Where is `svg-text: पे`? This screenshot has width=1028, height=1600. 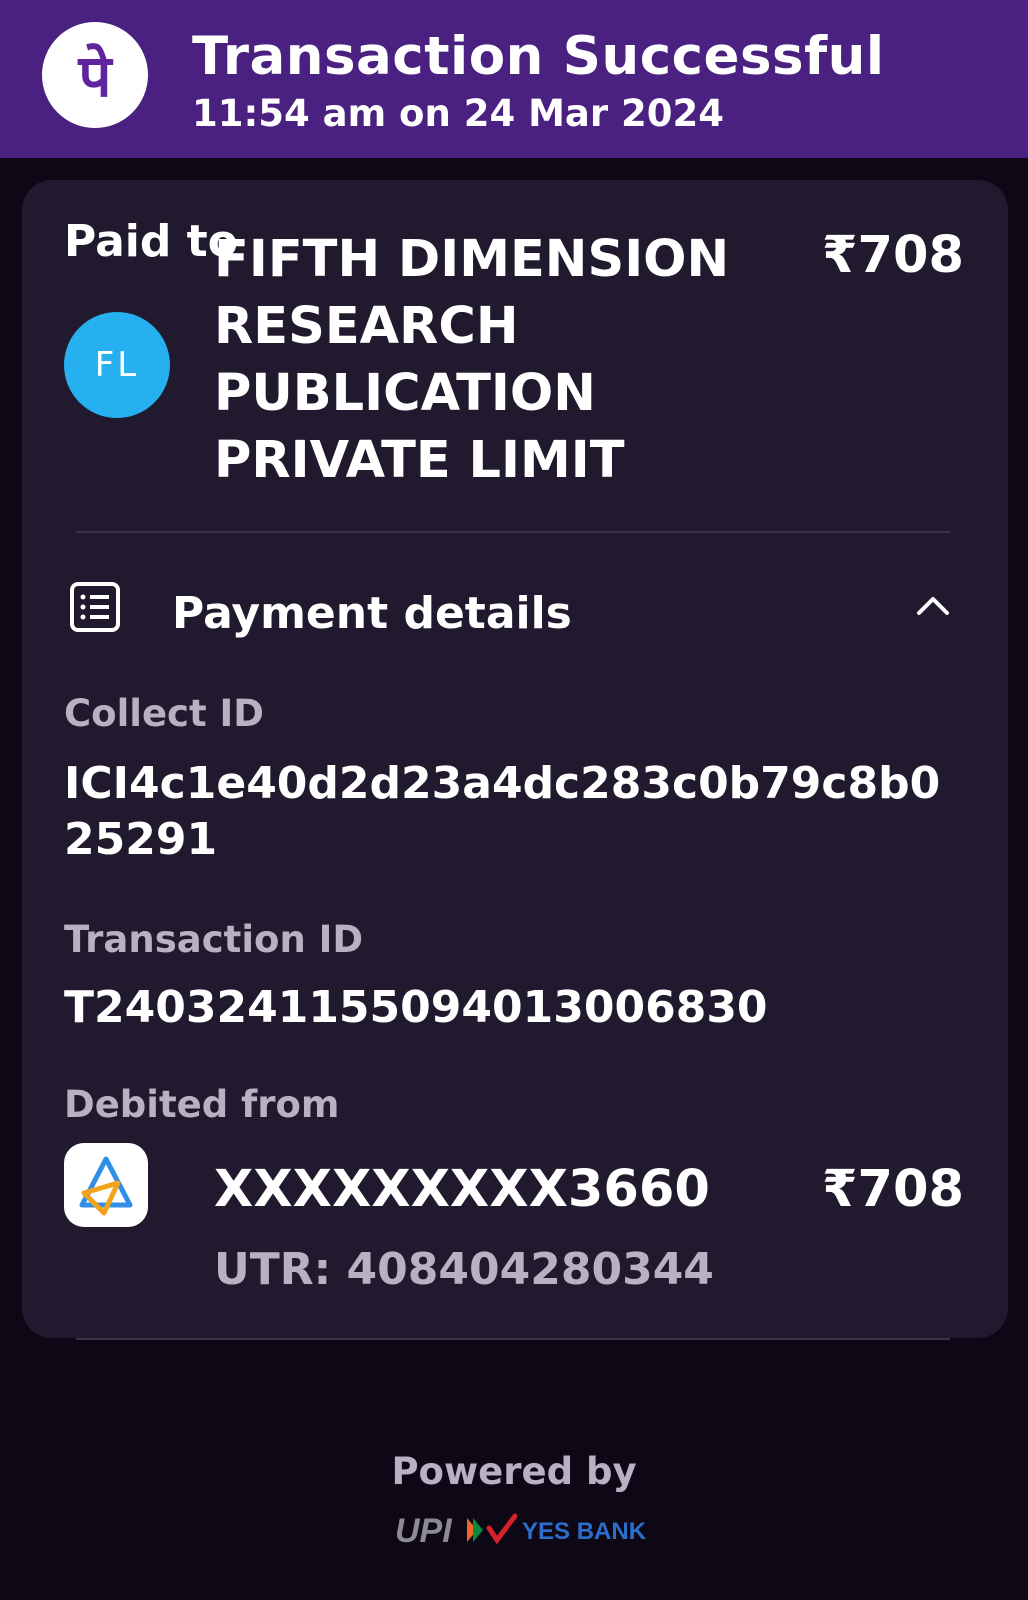 svg-text: पे is located at coordinates (96, 76).